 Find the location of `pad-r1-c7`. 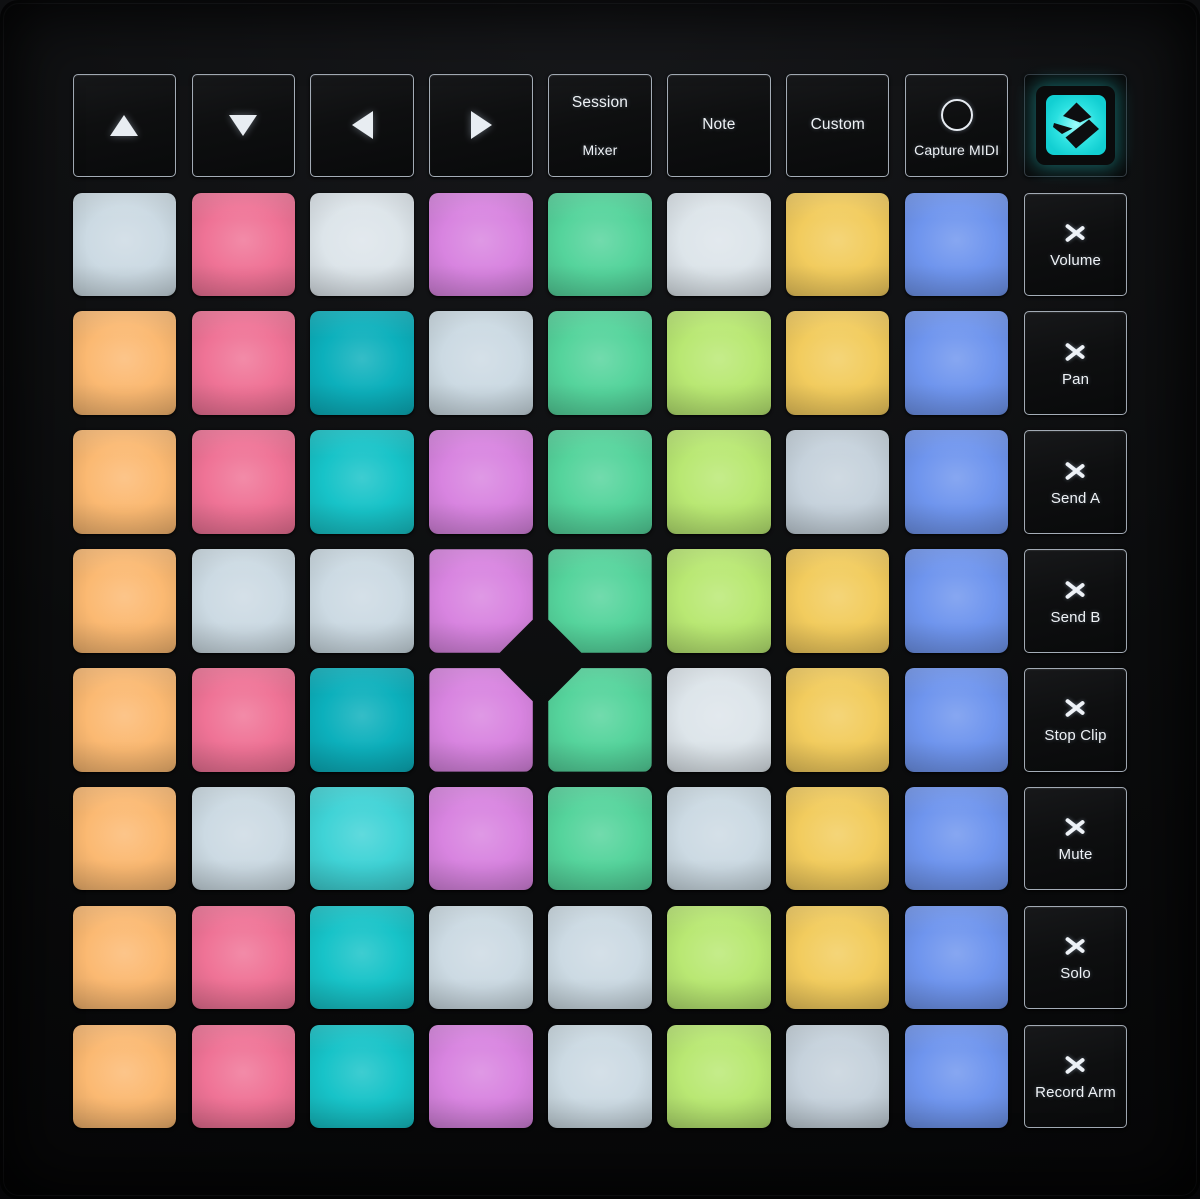

pad-r1-c7 is located at coordinates (838, 244).